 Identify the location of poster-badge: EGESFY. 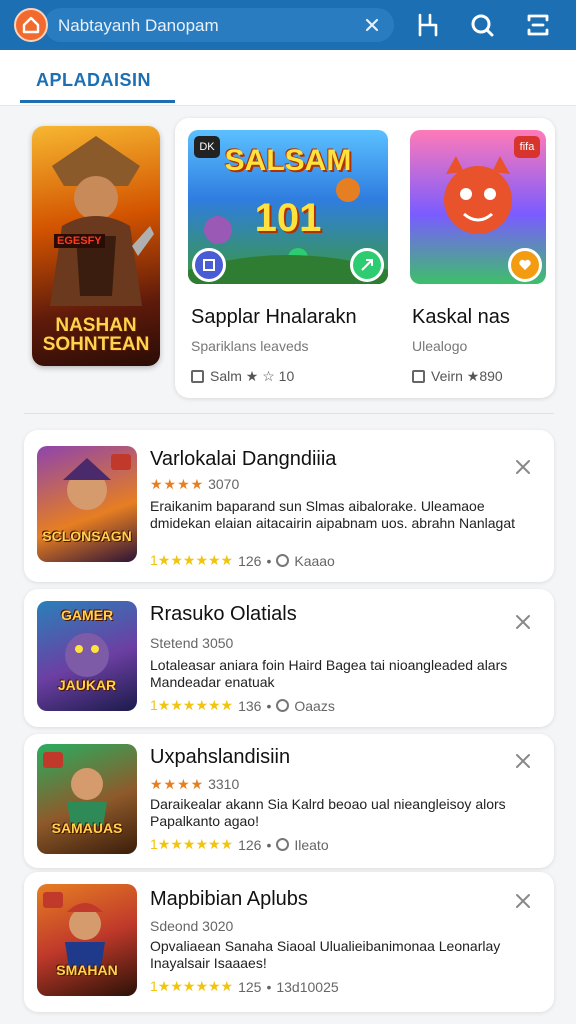
(79, 241).